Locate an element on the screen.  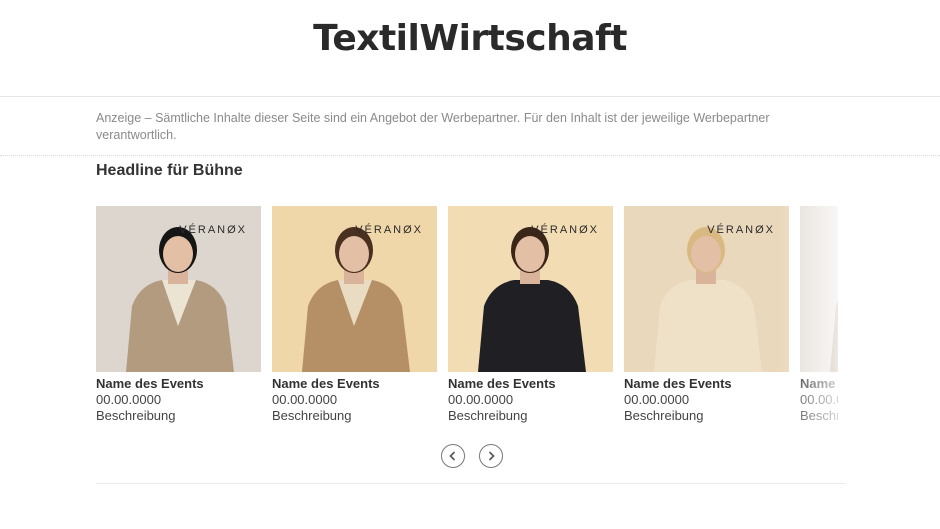
carousel-prev-button is located at coordinates (453, 456).